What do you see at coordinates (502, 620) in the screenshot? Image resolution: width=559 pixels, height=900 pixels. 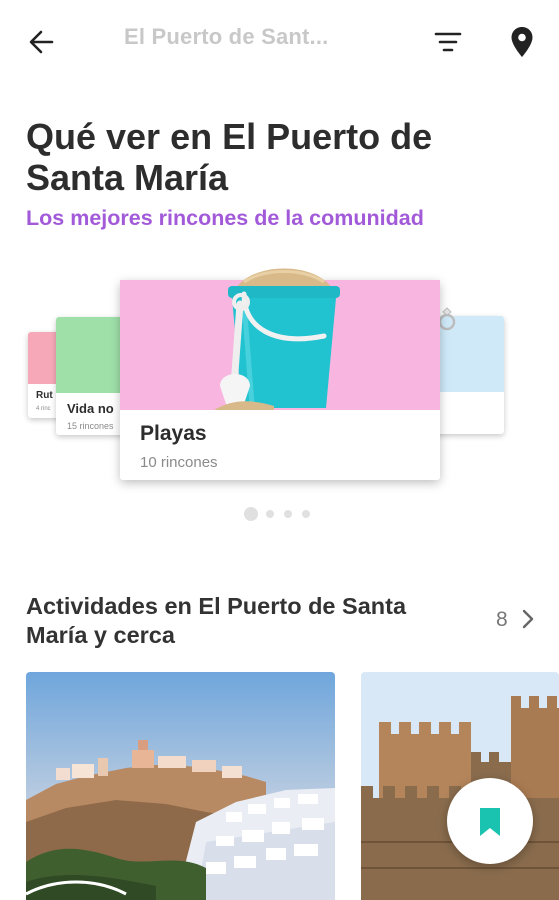 I see `activities-count: 8` at bounding box center [502, 620].